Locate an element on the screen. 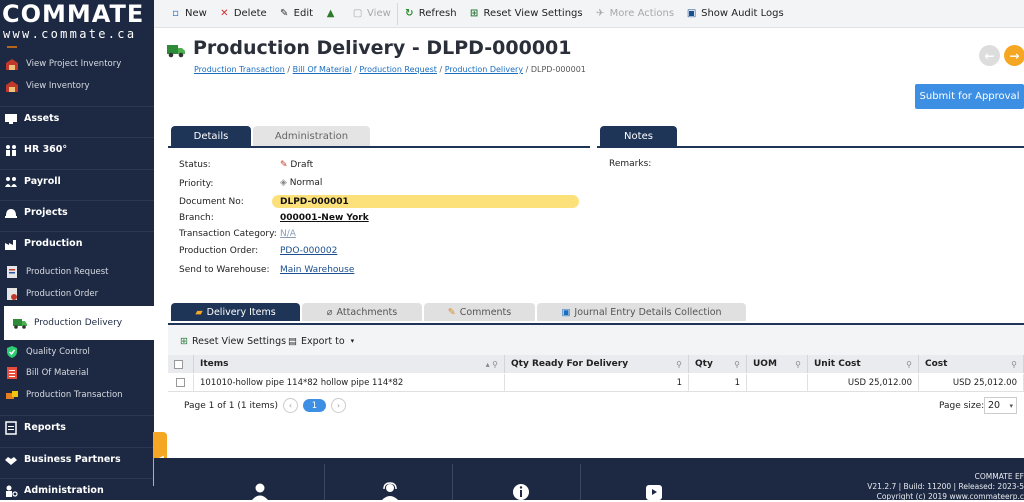 The width and height of the screenshot is (1024, 502). info-icon is located at coordinates (521, 491).